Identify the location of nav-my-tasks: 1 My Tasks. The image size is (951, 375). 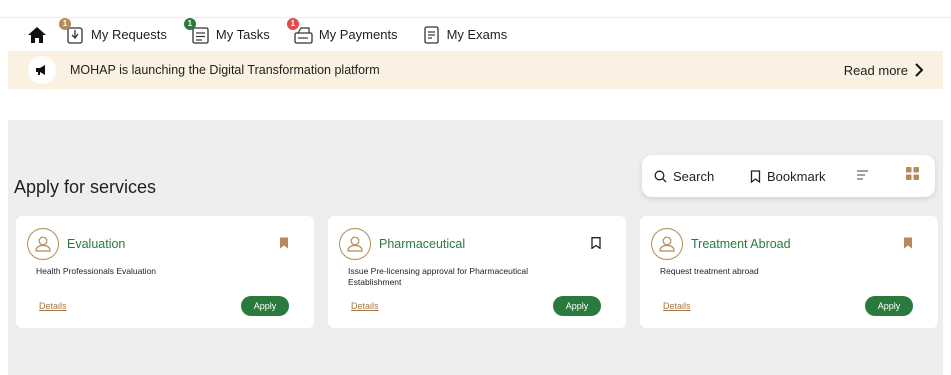
(226, 31).